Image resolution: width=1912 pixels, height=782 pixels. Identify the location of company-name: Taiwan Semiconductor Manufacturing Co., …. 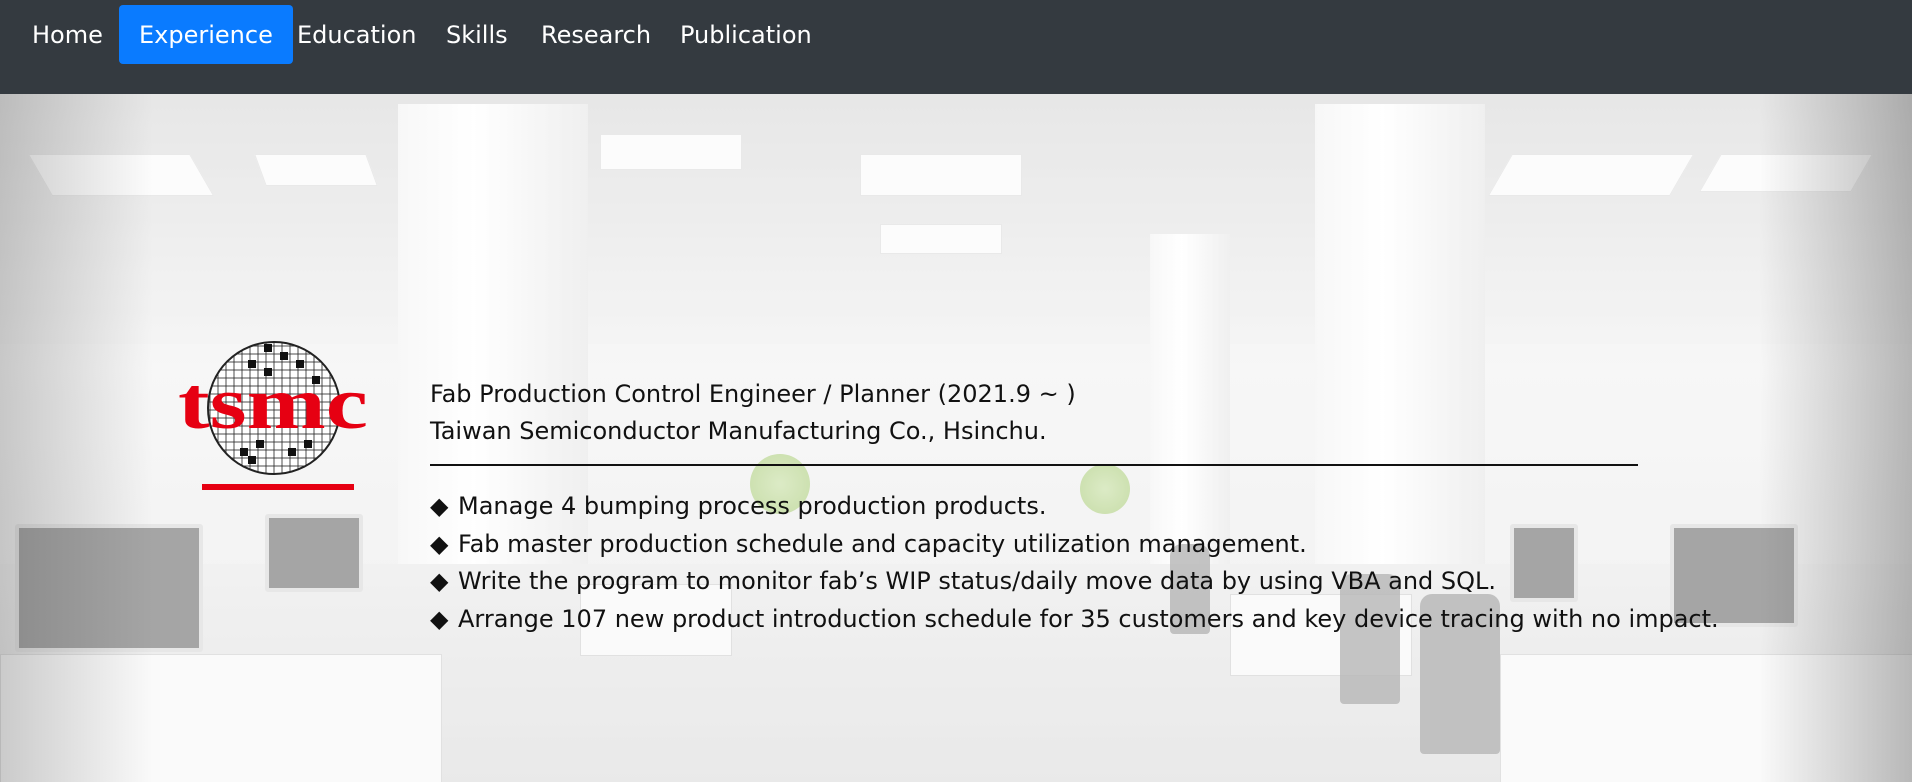
(738, 431).